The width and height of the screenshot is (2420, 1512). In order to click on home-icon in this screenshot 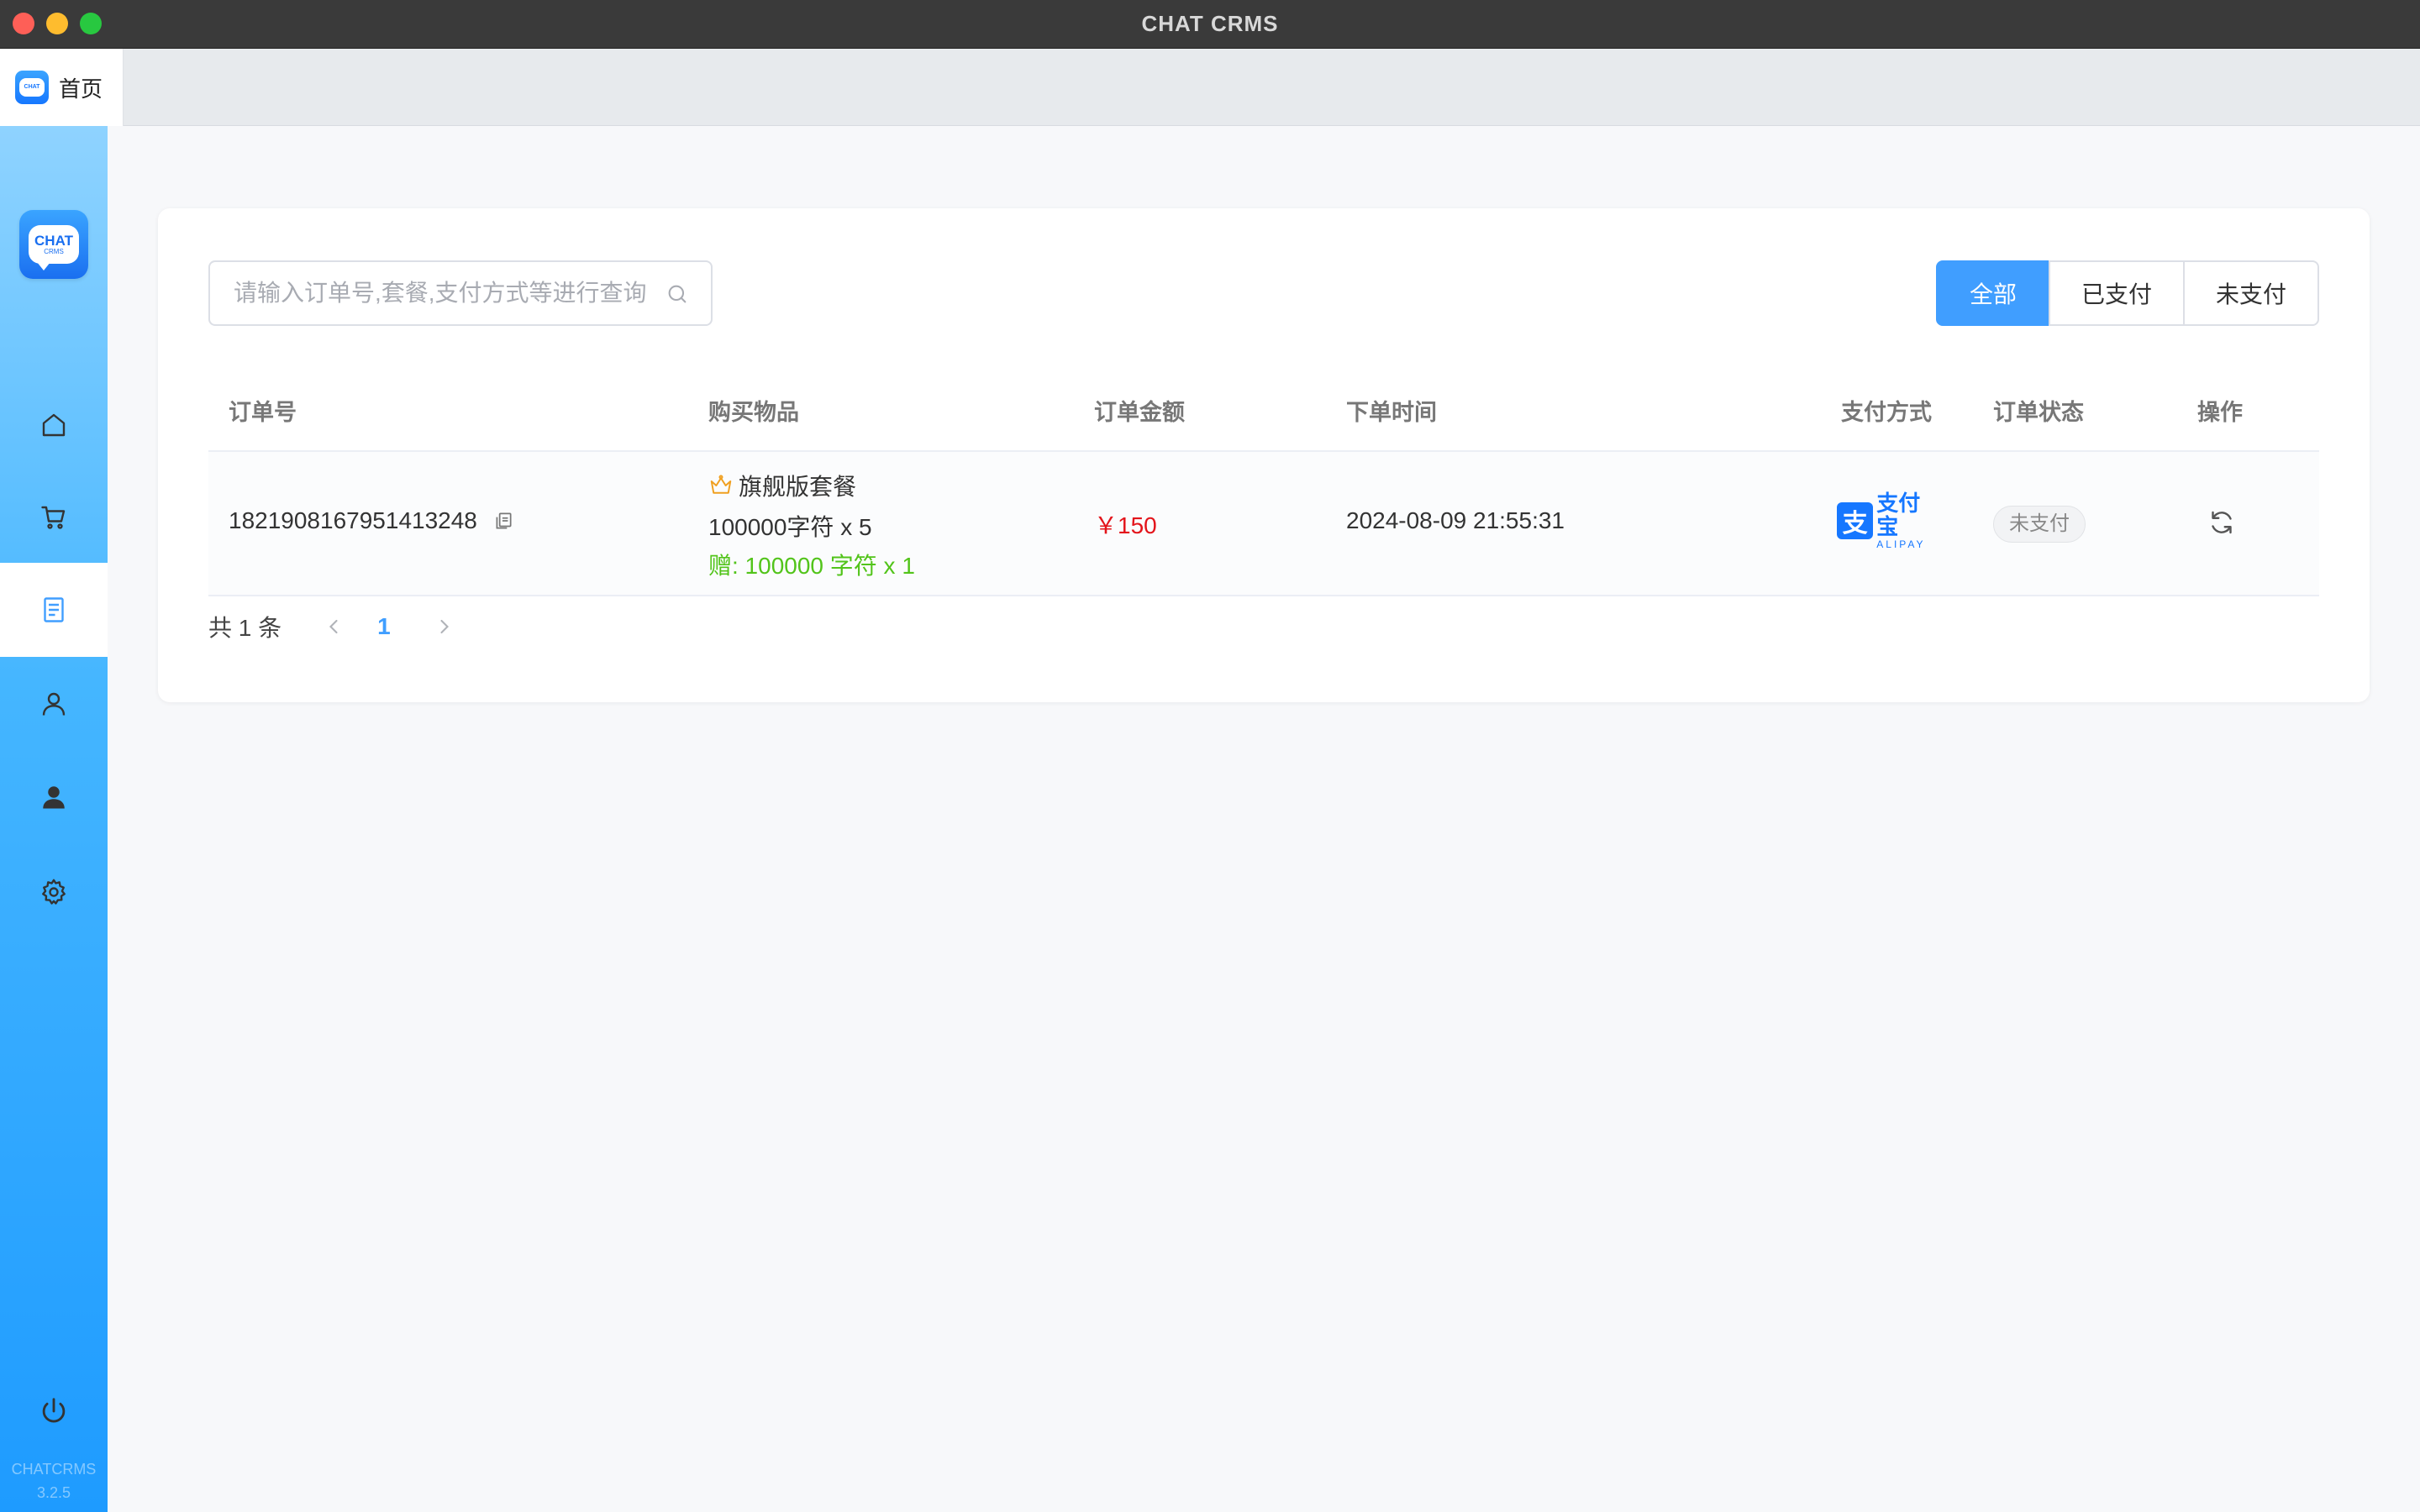, I will do `click(54, 425)`.